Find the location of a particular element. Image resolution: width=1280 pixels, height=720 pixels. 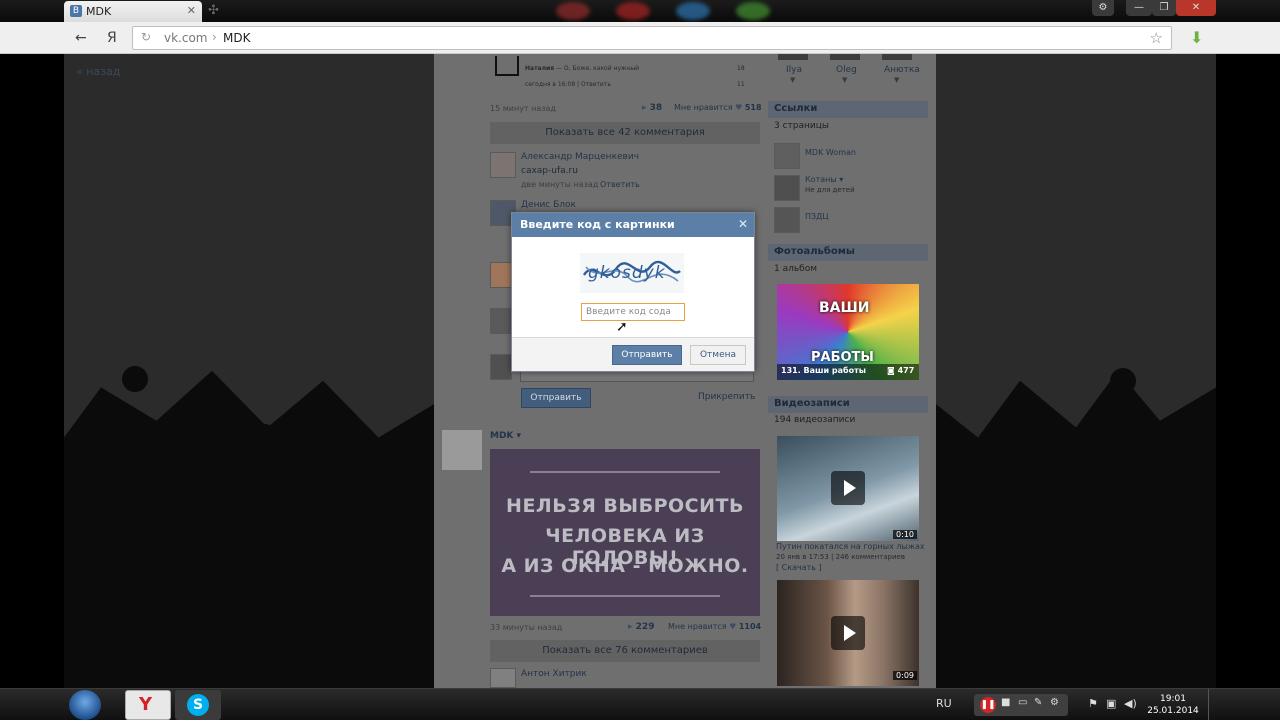

dialog-title: Введите код с картинки is located at coordinates (633, 225).